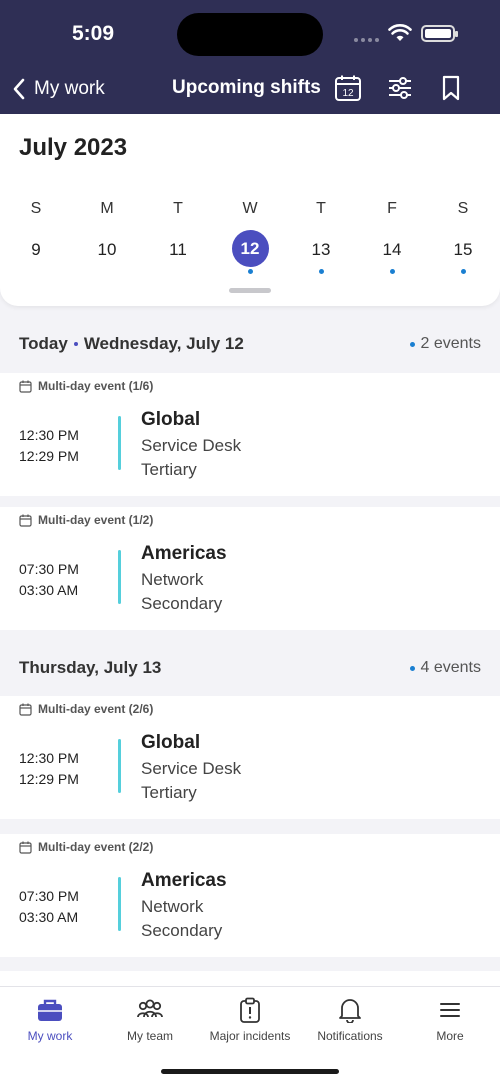  I want to click on month-label: July 2023, so click(73, 147).